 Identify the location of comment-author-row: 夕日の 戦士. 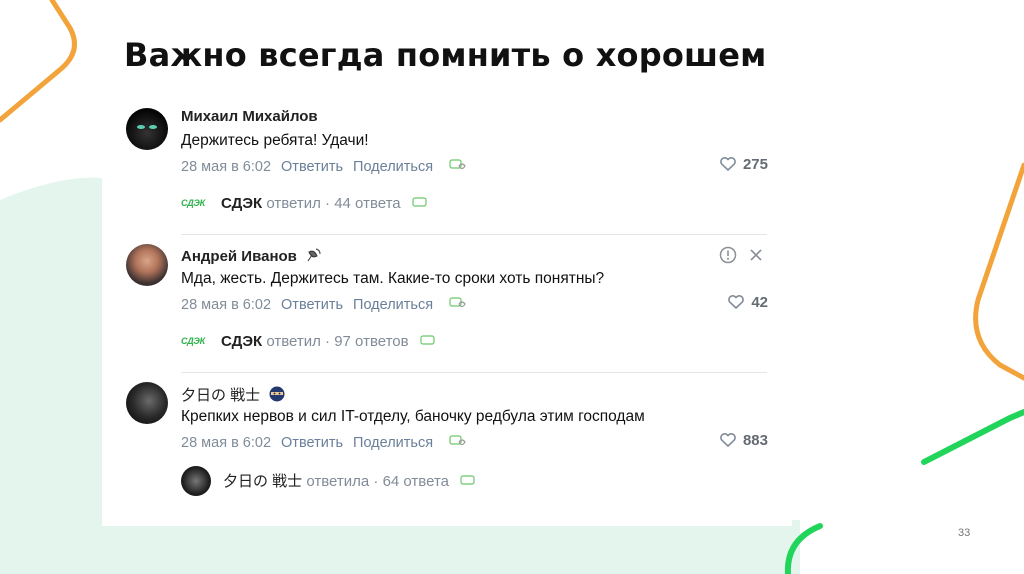
(233, 394).